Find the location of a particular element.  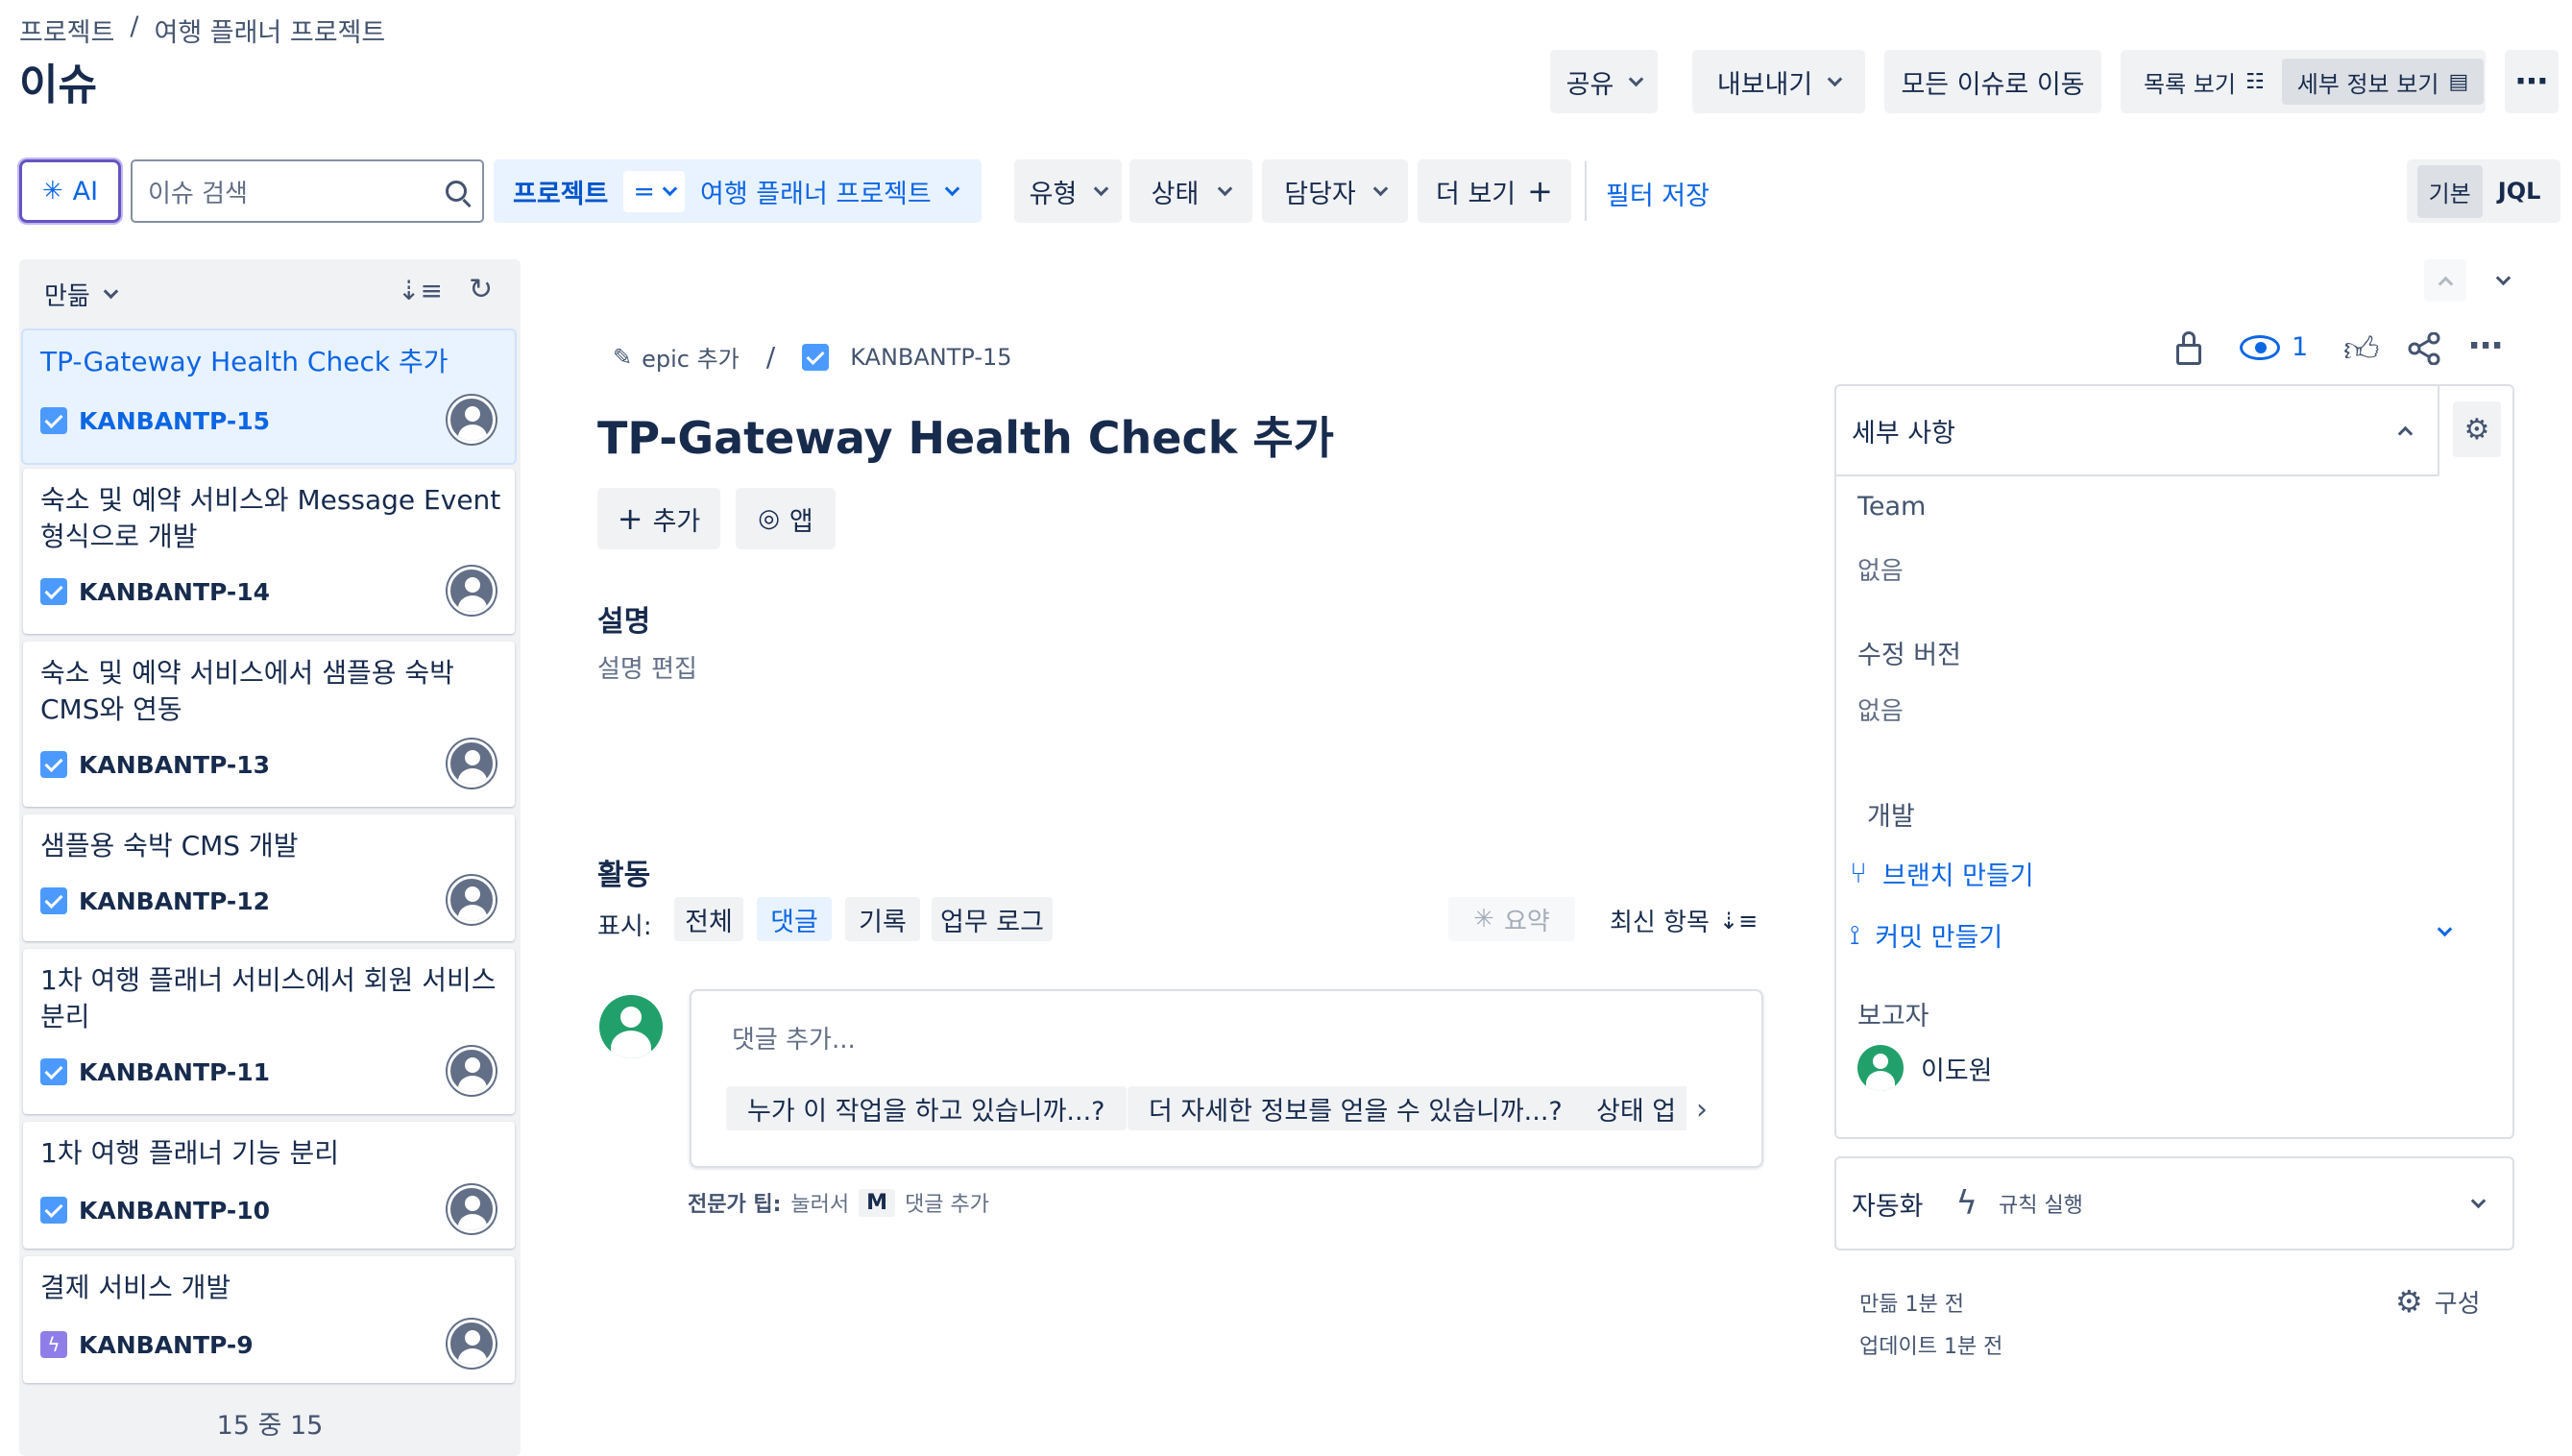

sort-order-icon: ⇣≡ is located at coordinates (420, 290).